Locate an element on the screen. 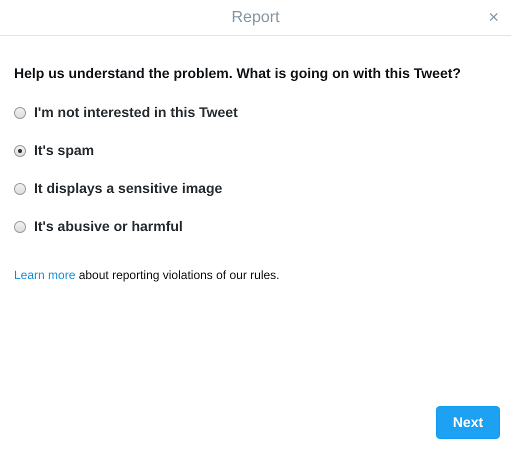  option-label: It's spam is located at coordinates (64, 150).